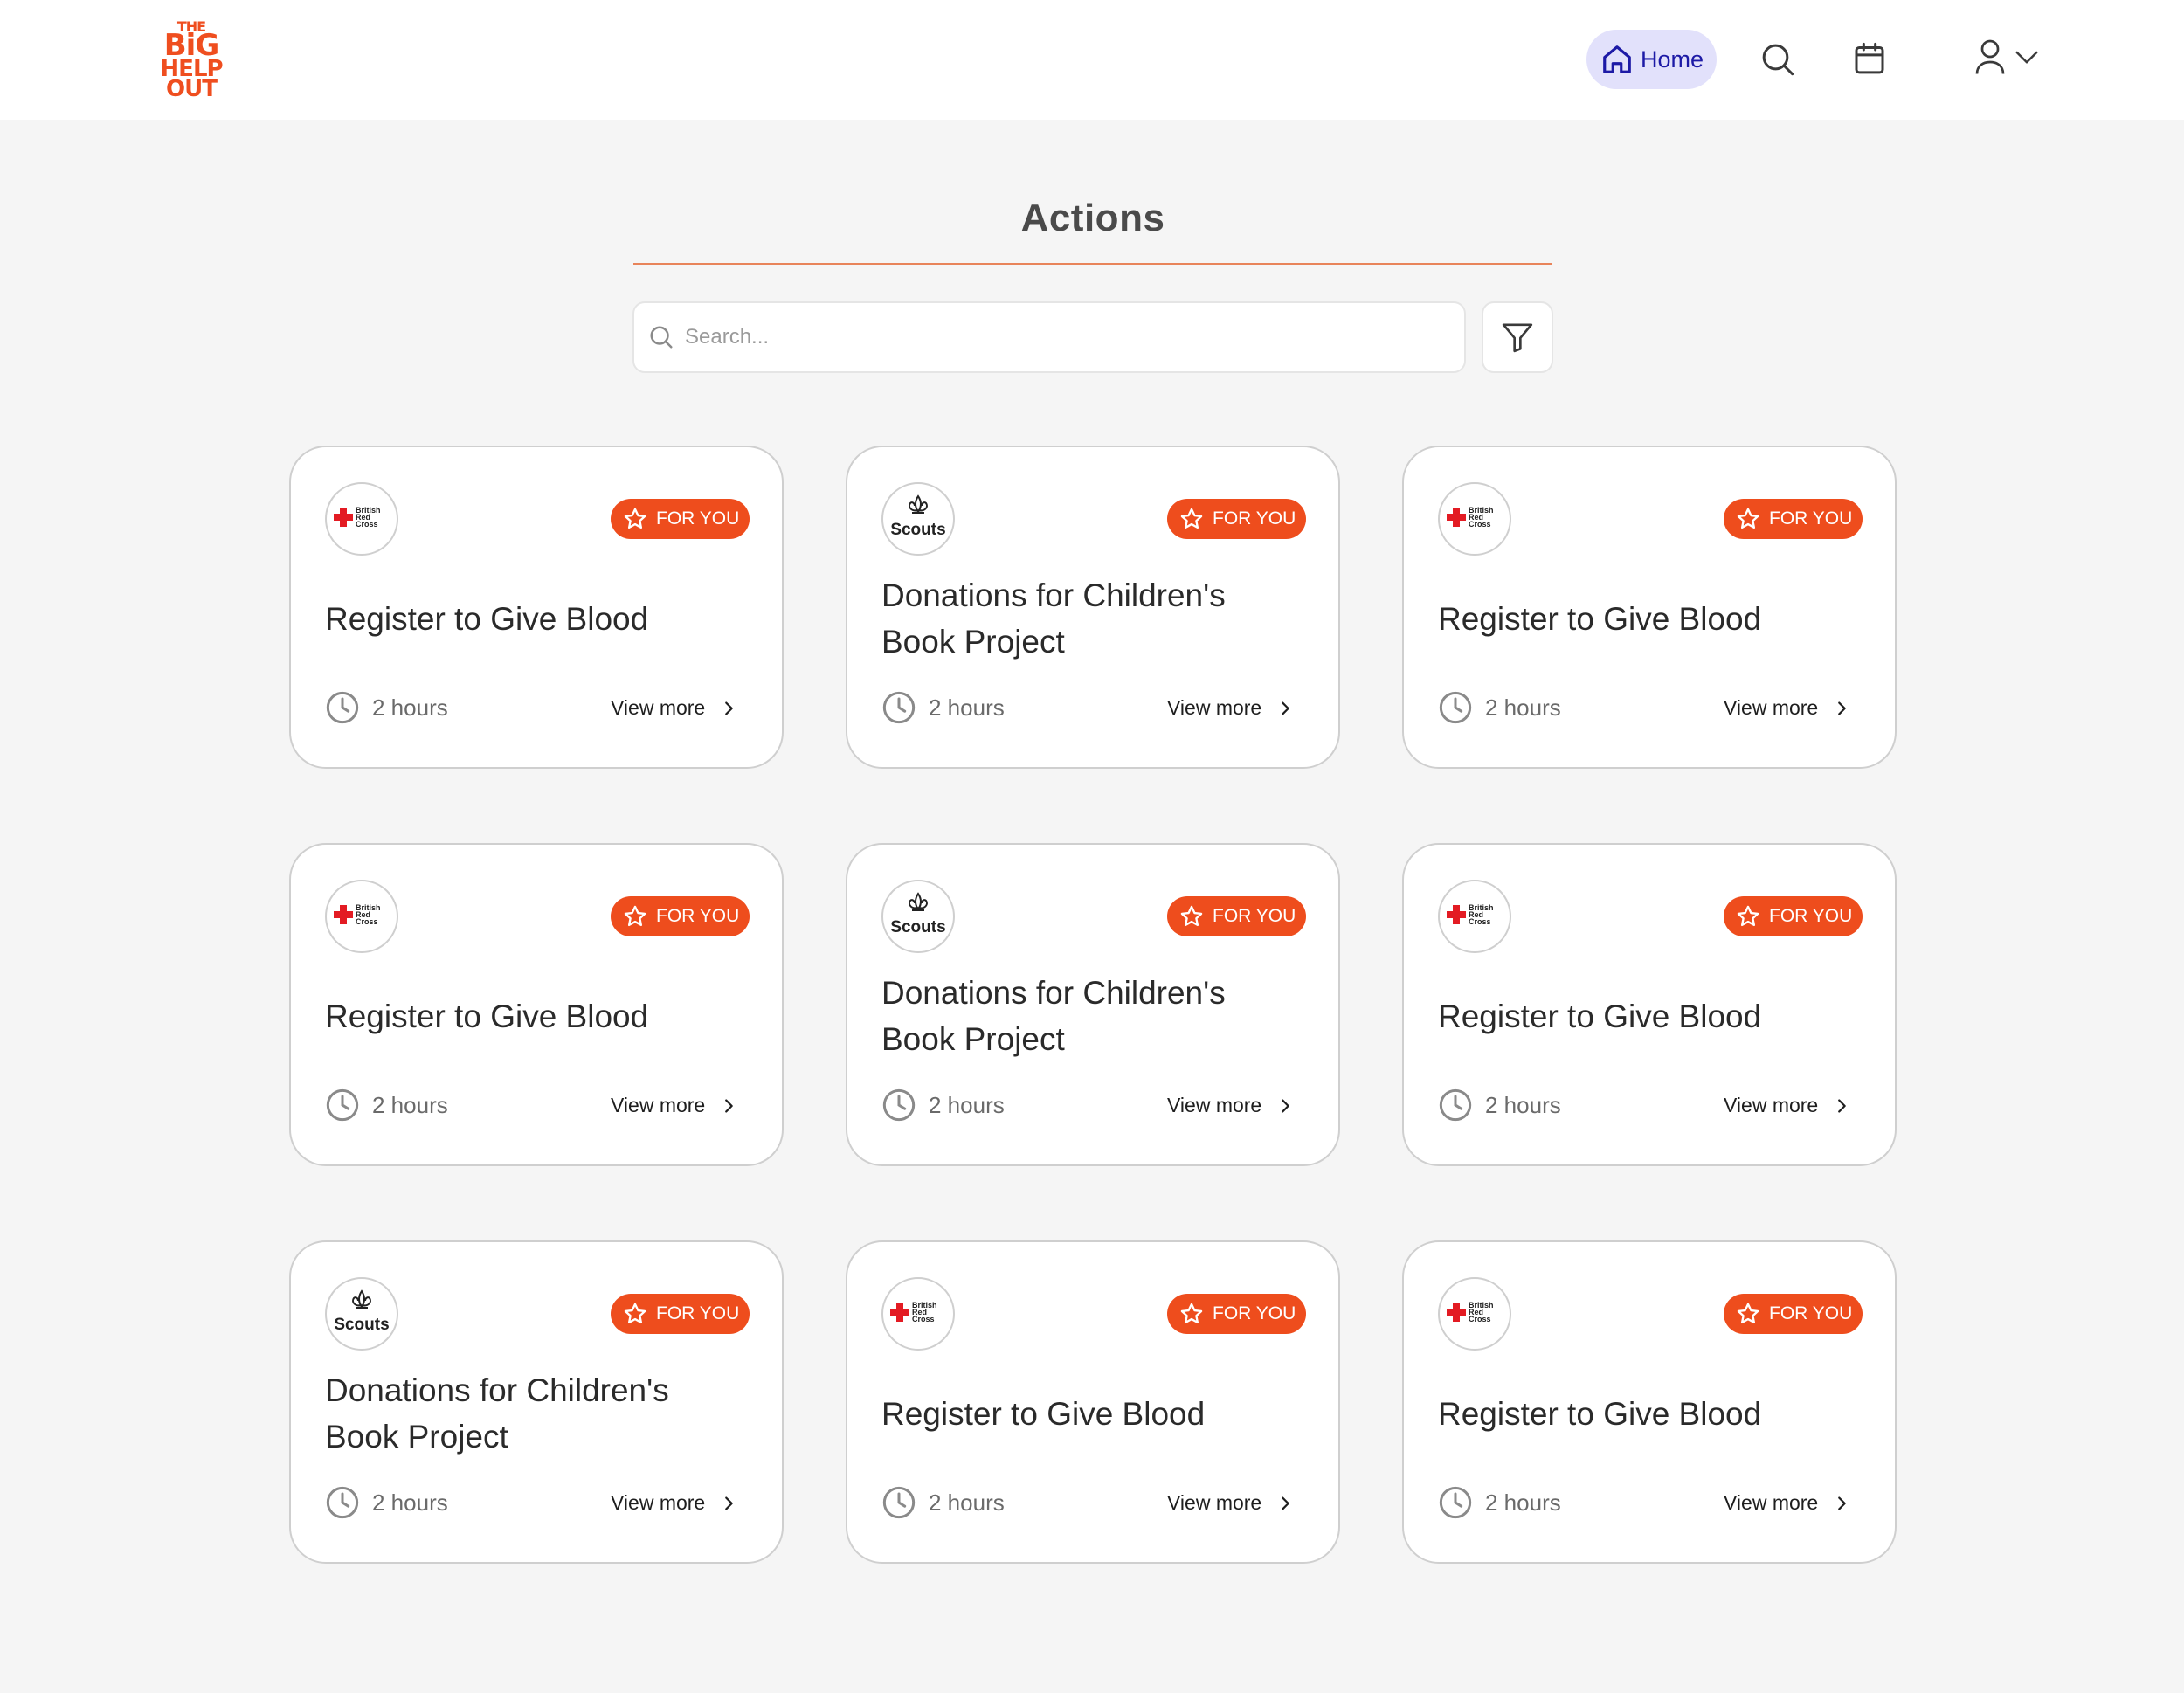 This screenshot has width=2184, height=1693. What do you see at coordinates (1092, 264) in the screenshot?
I see `title-divider` at bounding box center [1092, 264].